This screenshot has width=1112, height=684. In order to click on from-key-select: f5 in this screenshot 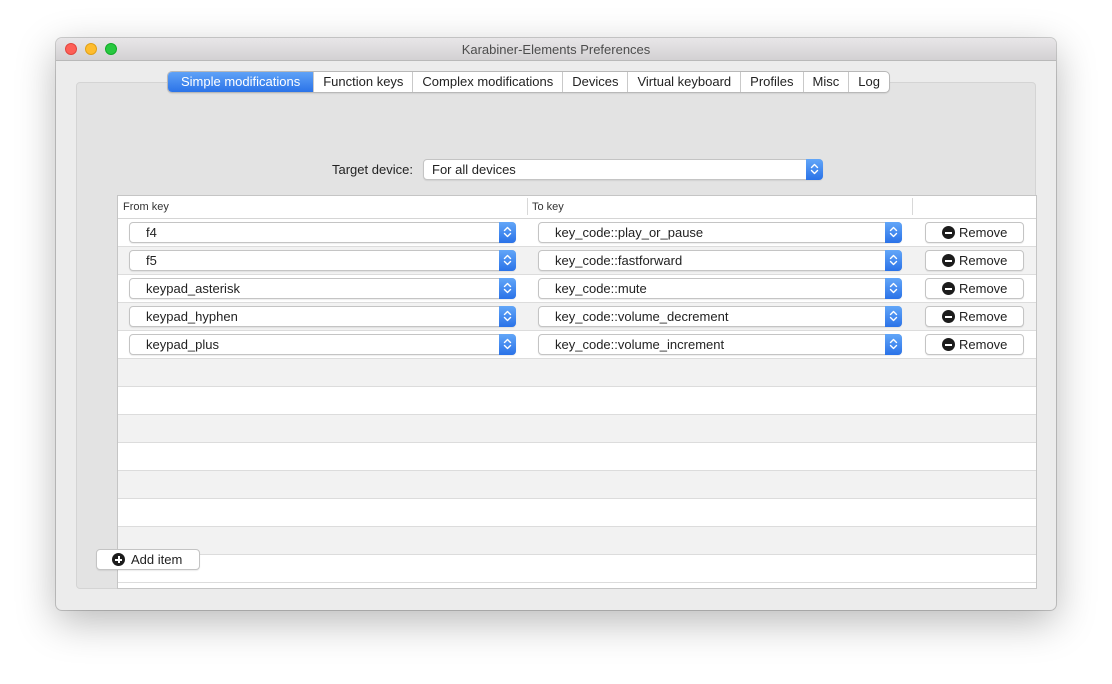, I will do `click(322, 260)`.